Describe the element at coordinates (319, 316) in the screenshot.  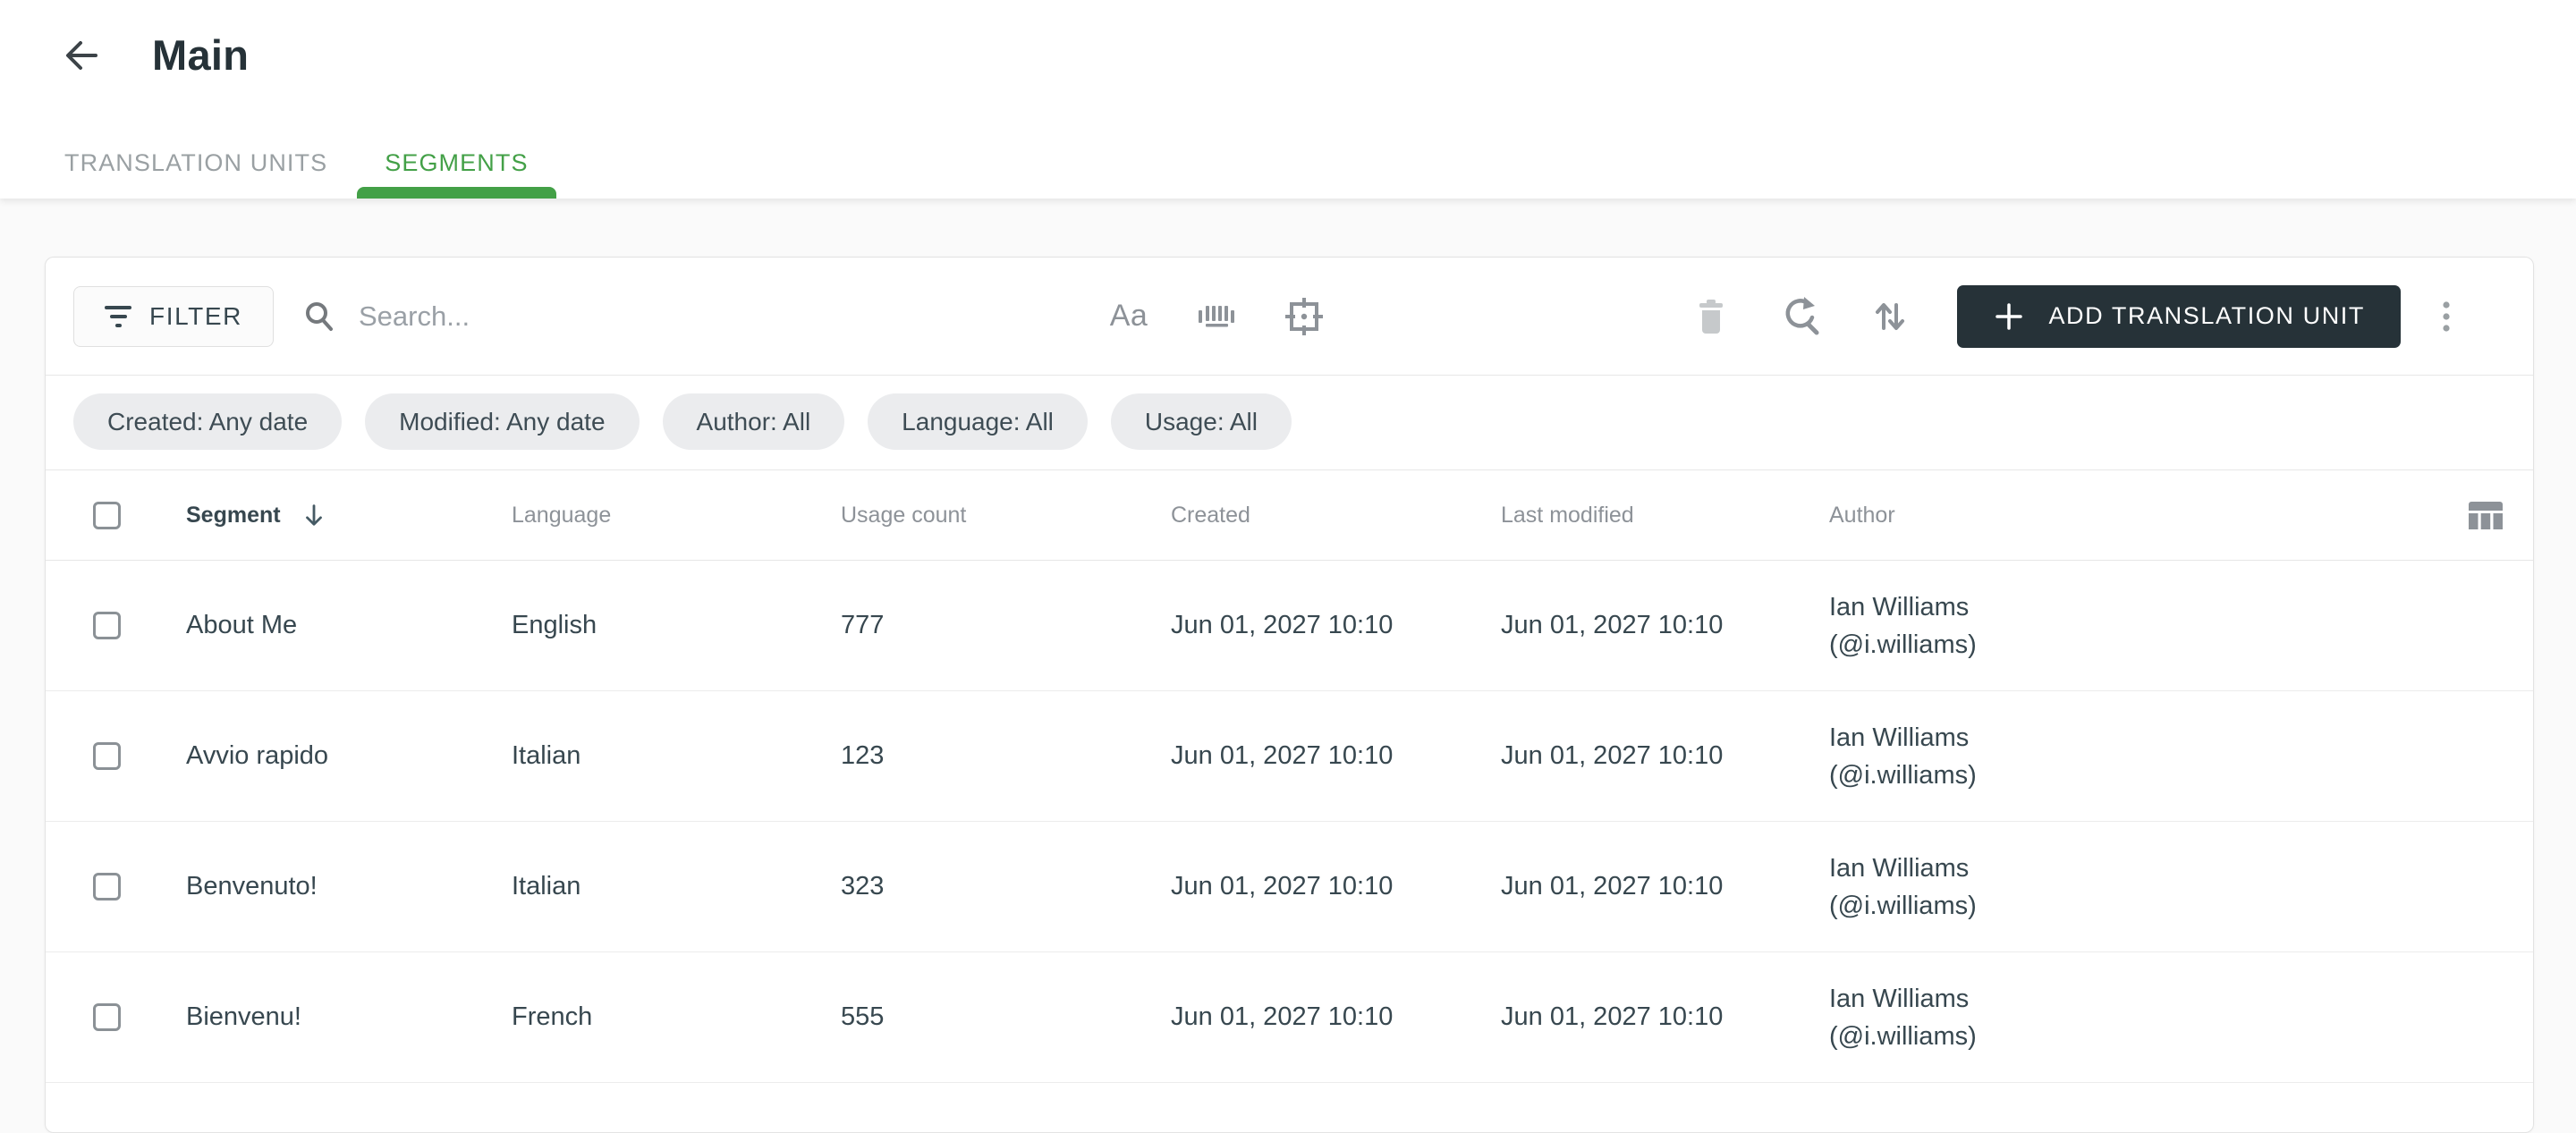
I see `search-icon` at that location.